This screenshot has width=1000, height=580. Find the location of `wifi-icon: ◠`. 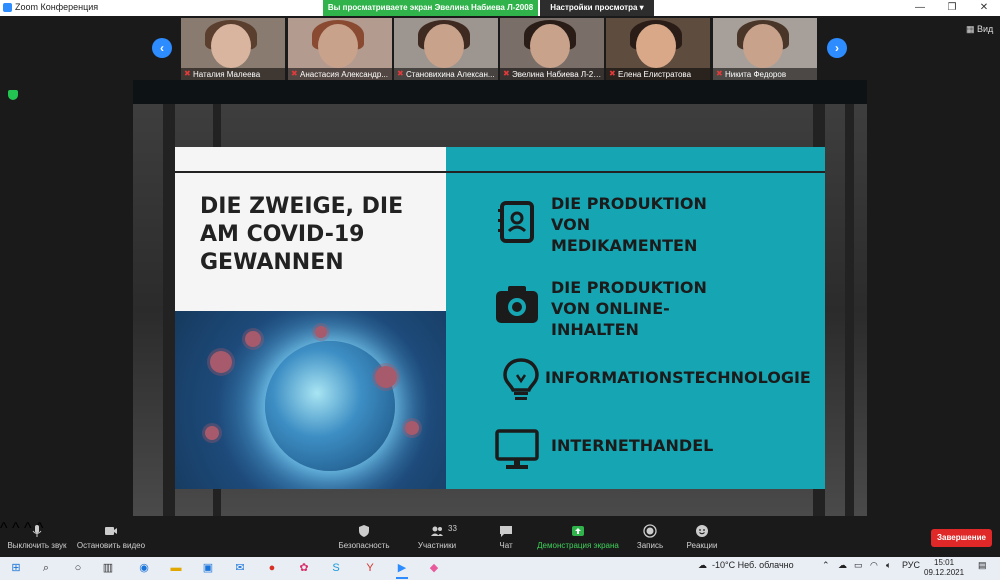

wifi-icon: ◠ is located at coordinates (874, 565).